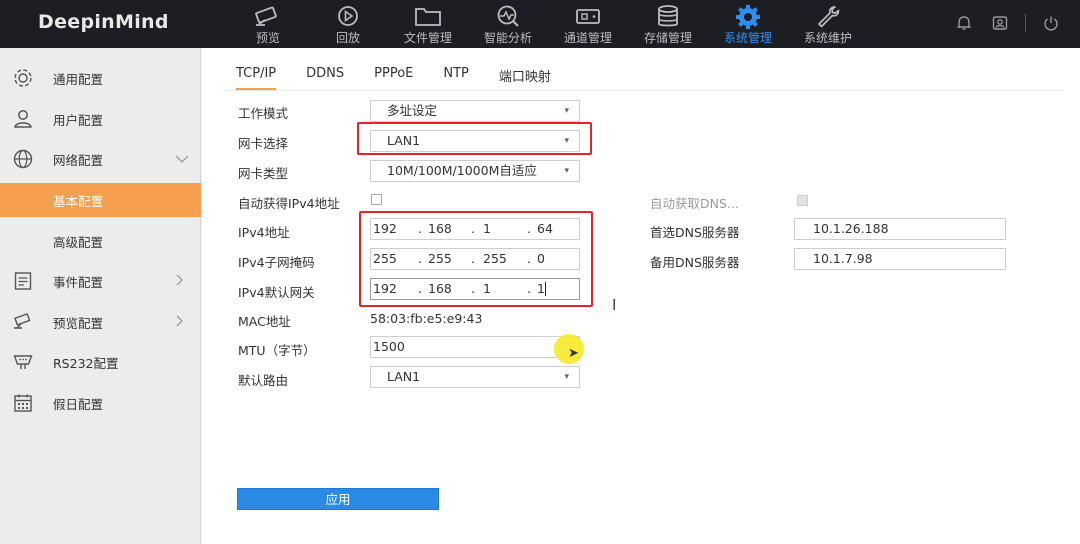 The width and height of the screenshot is (1080, 544). I want to click on preview-icon, so click(23, 322).